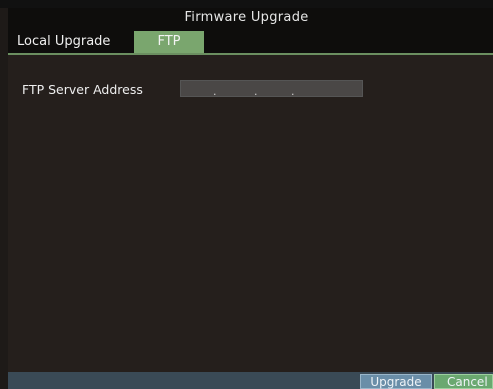 Image resolution: width=493 pixels, height=389 pixels. What do you see at coordinates (396, 381) in the screenshot?
I see `upgrade-button: Upgrade` at bounding box center [396, 381].